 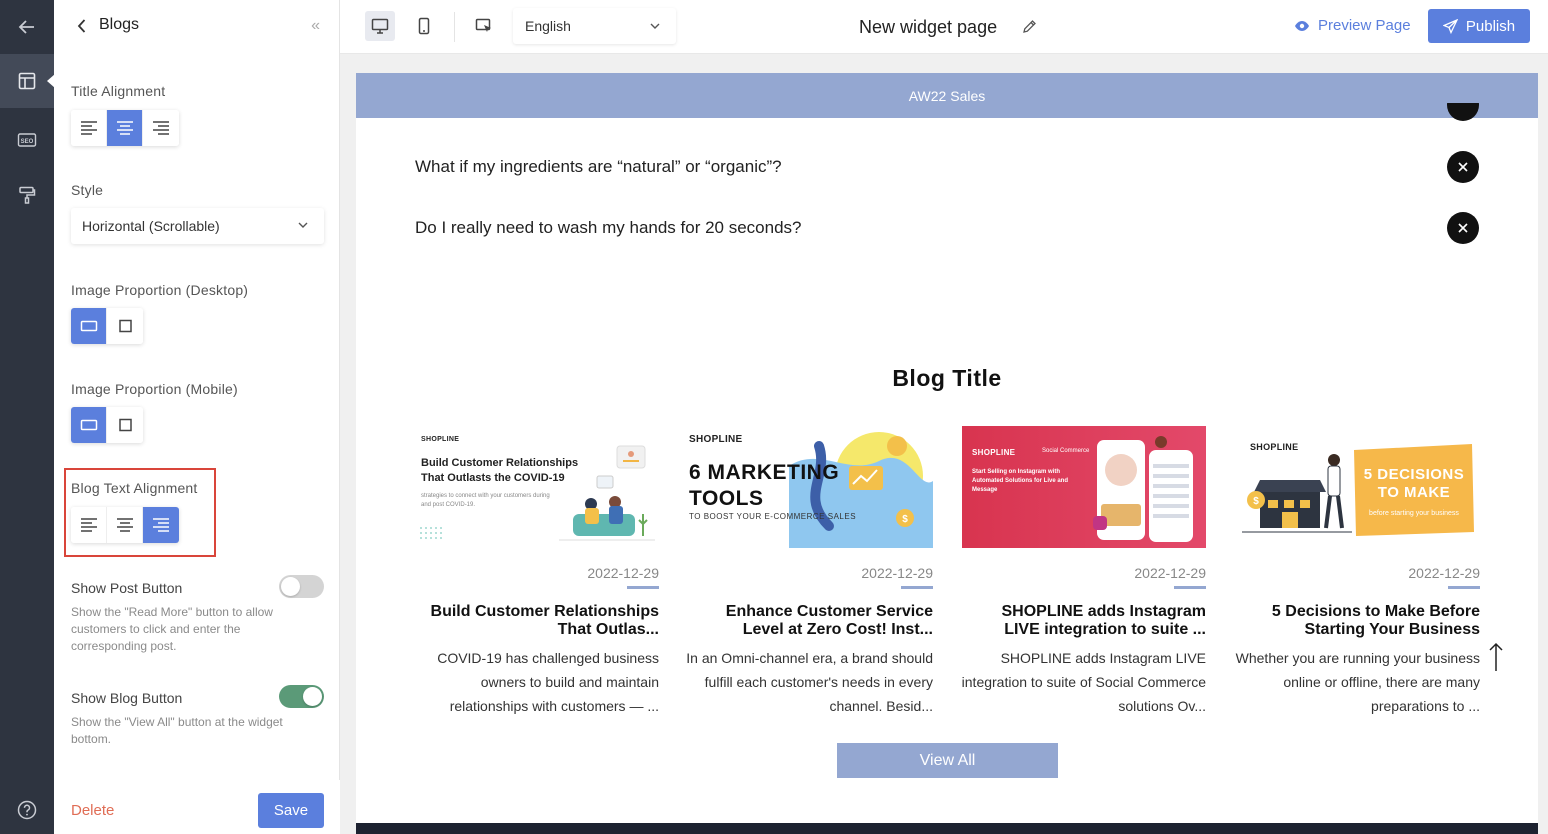 I want to click on blog-text-alignment-group, so click(x=125, y=525).